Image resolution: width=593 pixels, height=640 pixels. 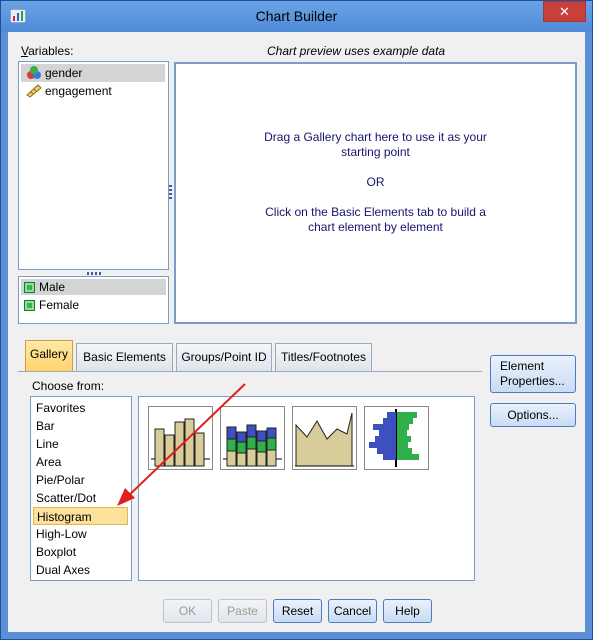 What do you see at coordinates (352, 611) in the screenshot?
I see `cancel-button: Cancel` at bounding box center [352, 611].